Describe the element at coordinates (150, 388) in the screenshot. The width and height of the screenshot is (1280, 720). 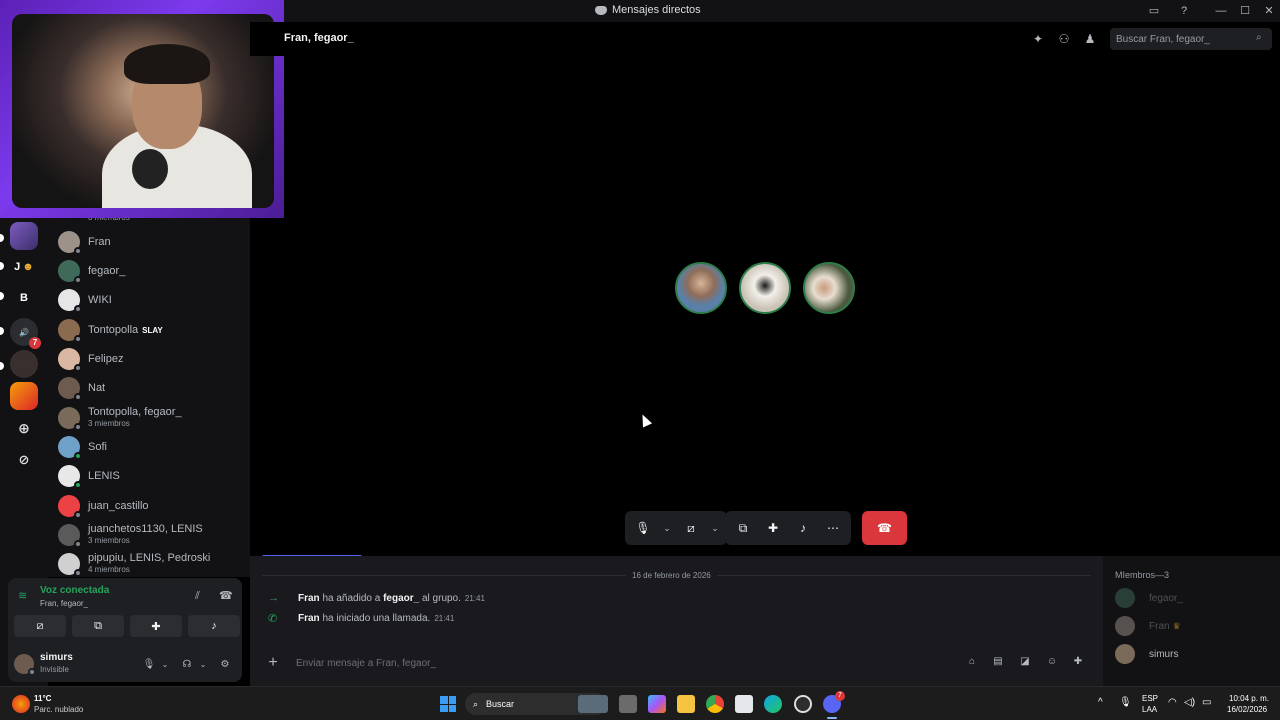
I see `dm-item: Nat` at that location.